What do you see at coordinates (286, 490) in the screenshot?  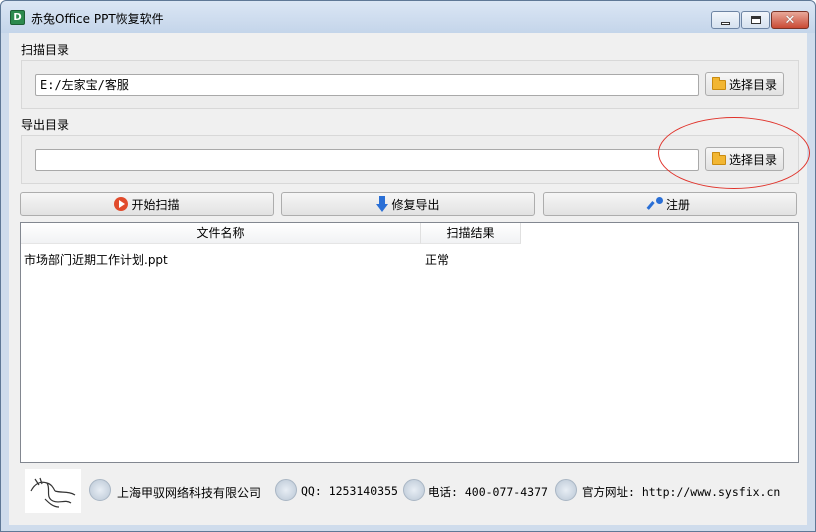 I see `qq-penguin-icon` at bounding box center [286, 490].